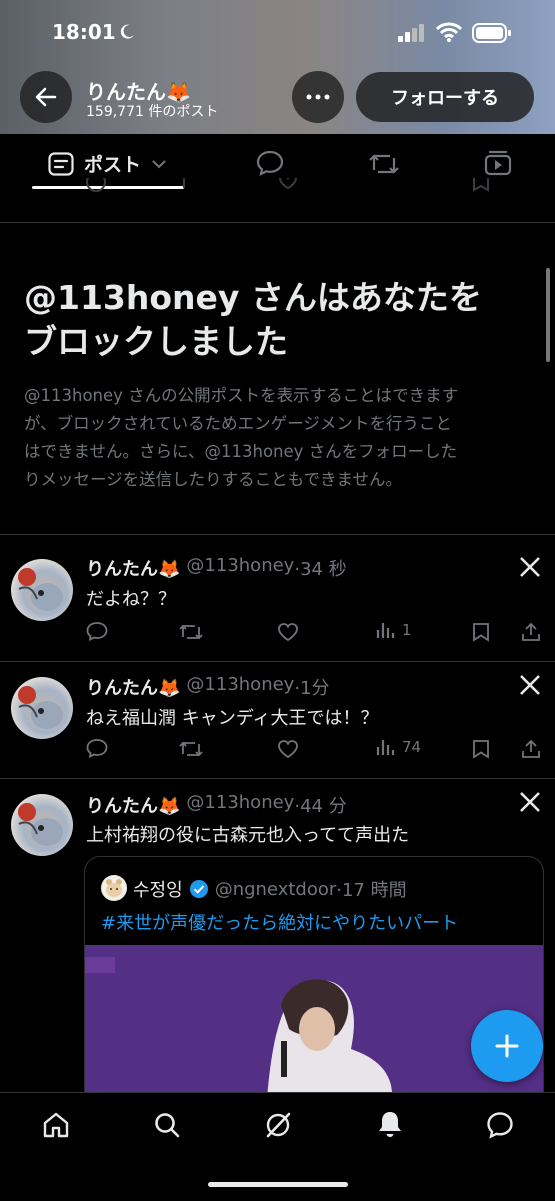 This screenshot has height=1201, width=555. I want to click on home-indicator, so click(278, 1184).